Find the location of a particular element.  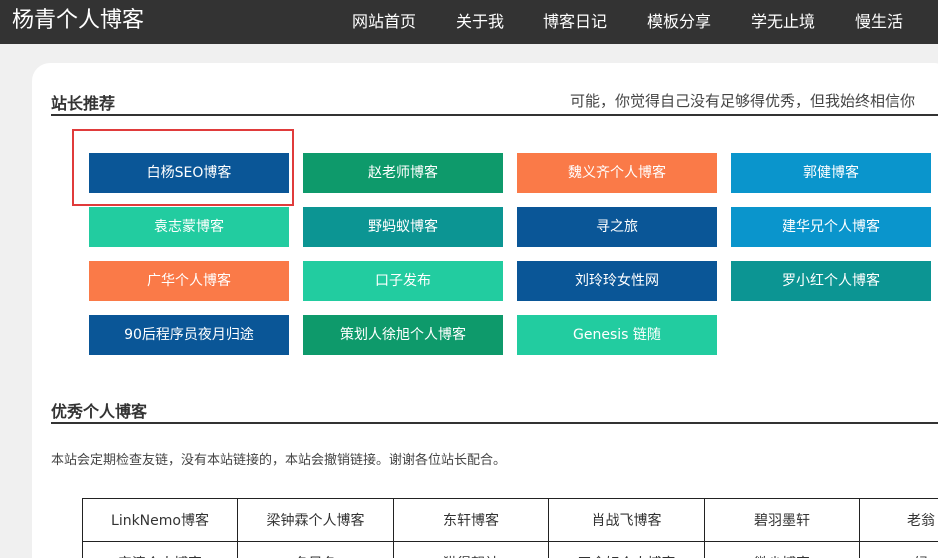

recommend-title: 站长推荐 is located at coordinates (83, 103).